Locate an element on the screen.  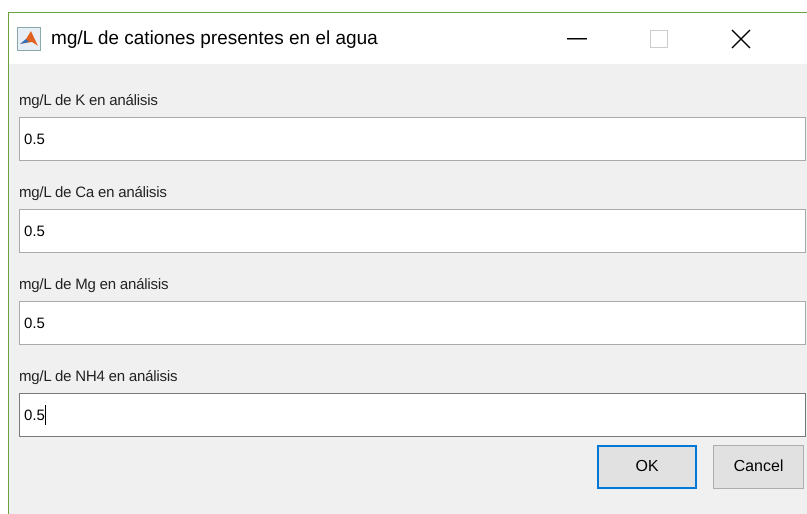
minimize-icon is located at coordinates (577, 39).